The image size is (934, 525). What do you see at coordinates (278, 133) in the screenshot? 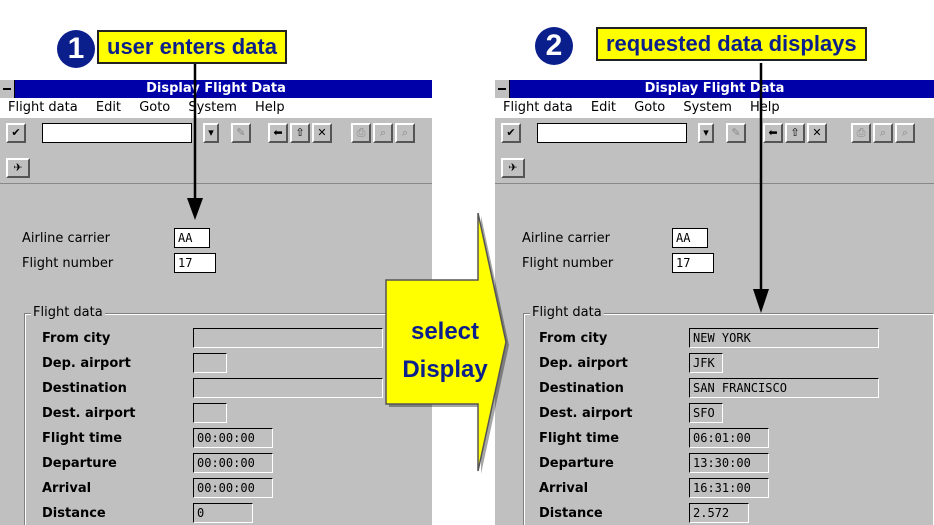
I see `back-icon: ⬅` at bounding box center [278, 133].